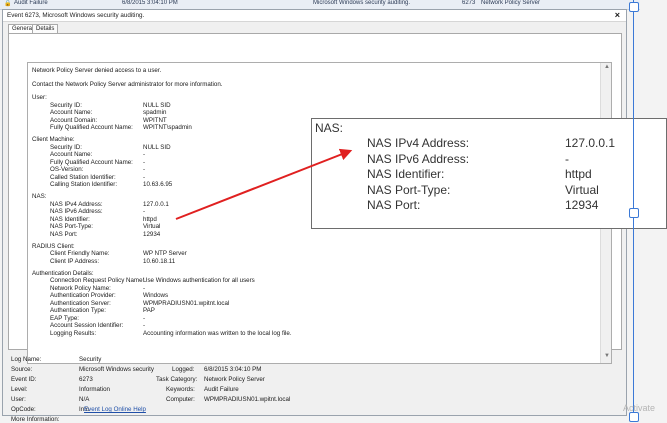 Image resolution: width=667 pixels, height=423 pixels. I want to click on activate-watermark: Activate, so click(639, 408).